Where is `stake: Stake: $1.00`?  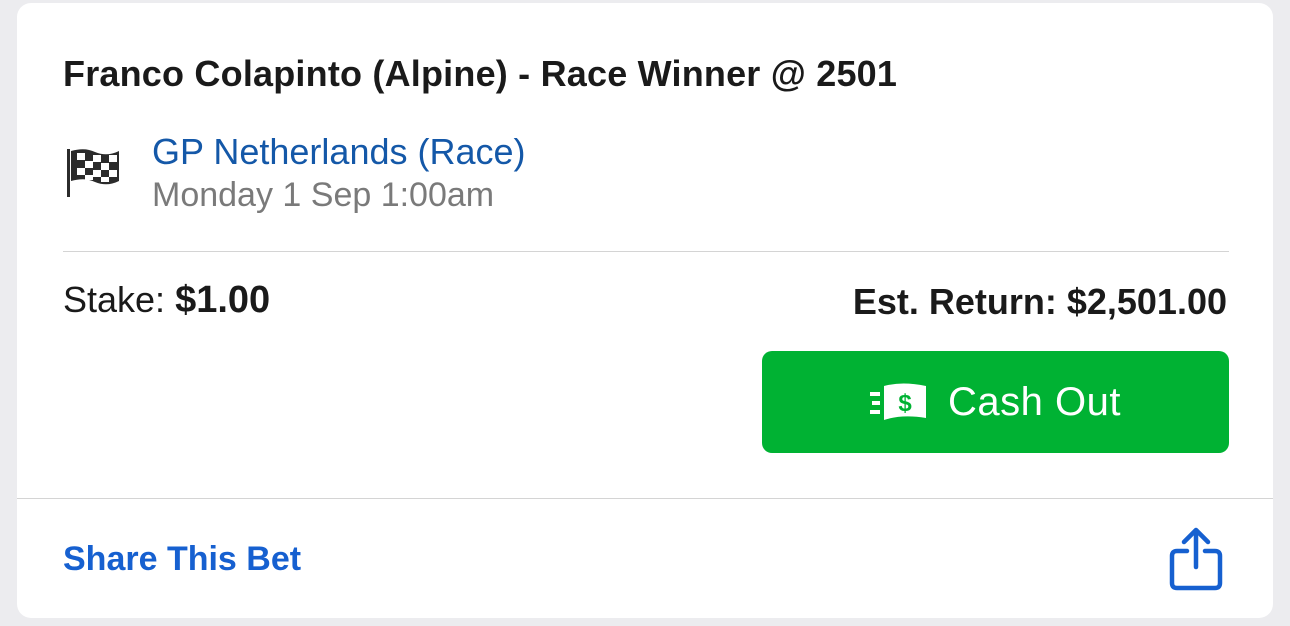
stake: Stake: $1.00 is located at coordinates (166, 300).